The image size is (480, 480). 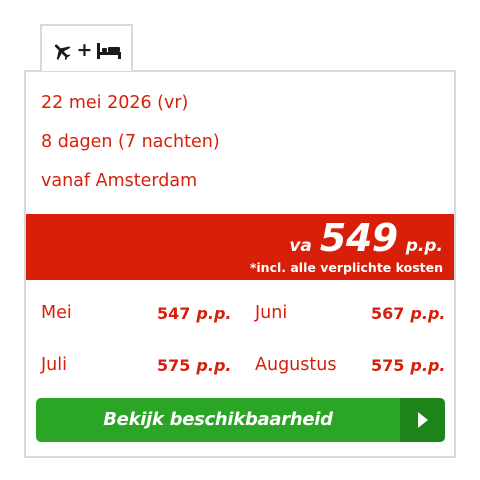 What do you see at coordinates (408, 313) in the screenshot?
I see `month-price-juni: 567 p.p.` at bounding box center [408, 313].